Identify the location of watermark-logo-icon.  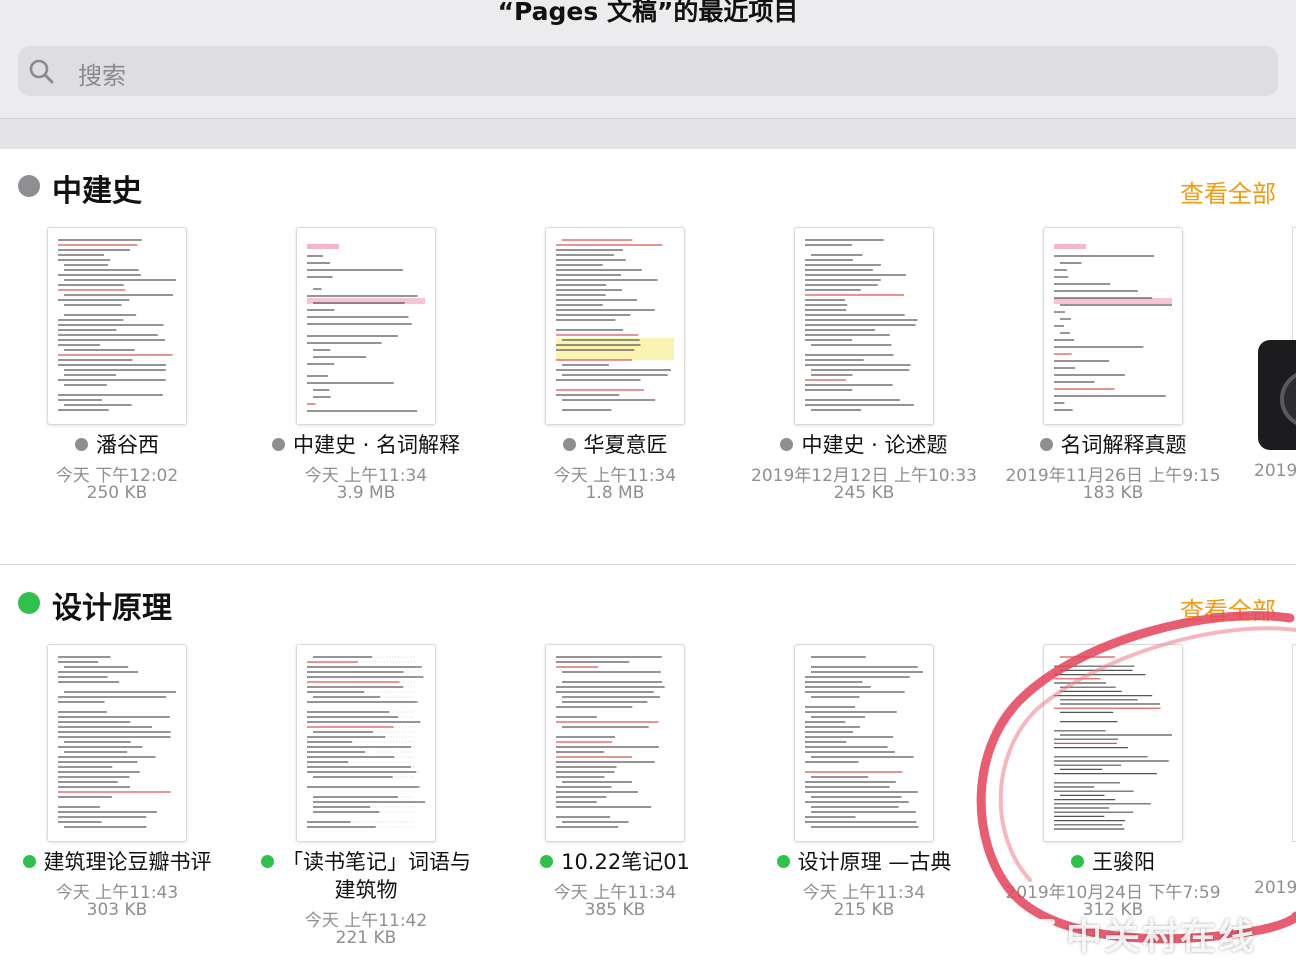
(1042, 930).